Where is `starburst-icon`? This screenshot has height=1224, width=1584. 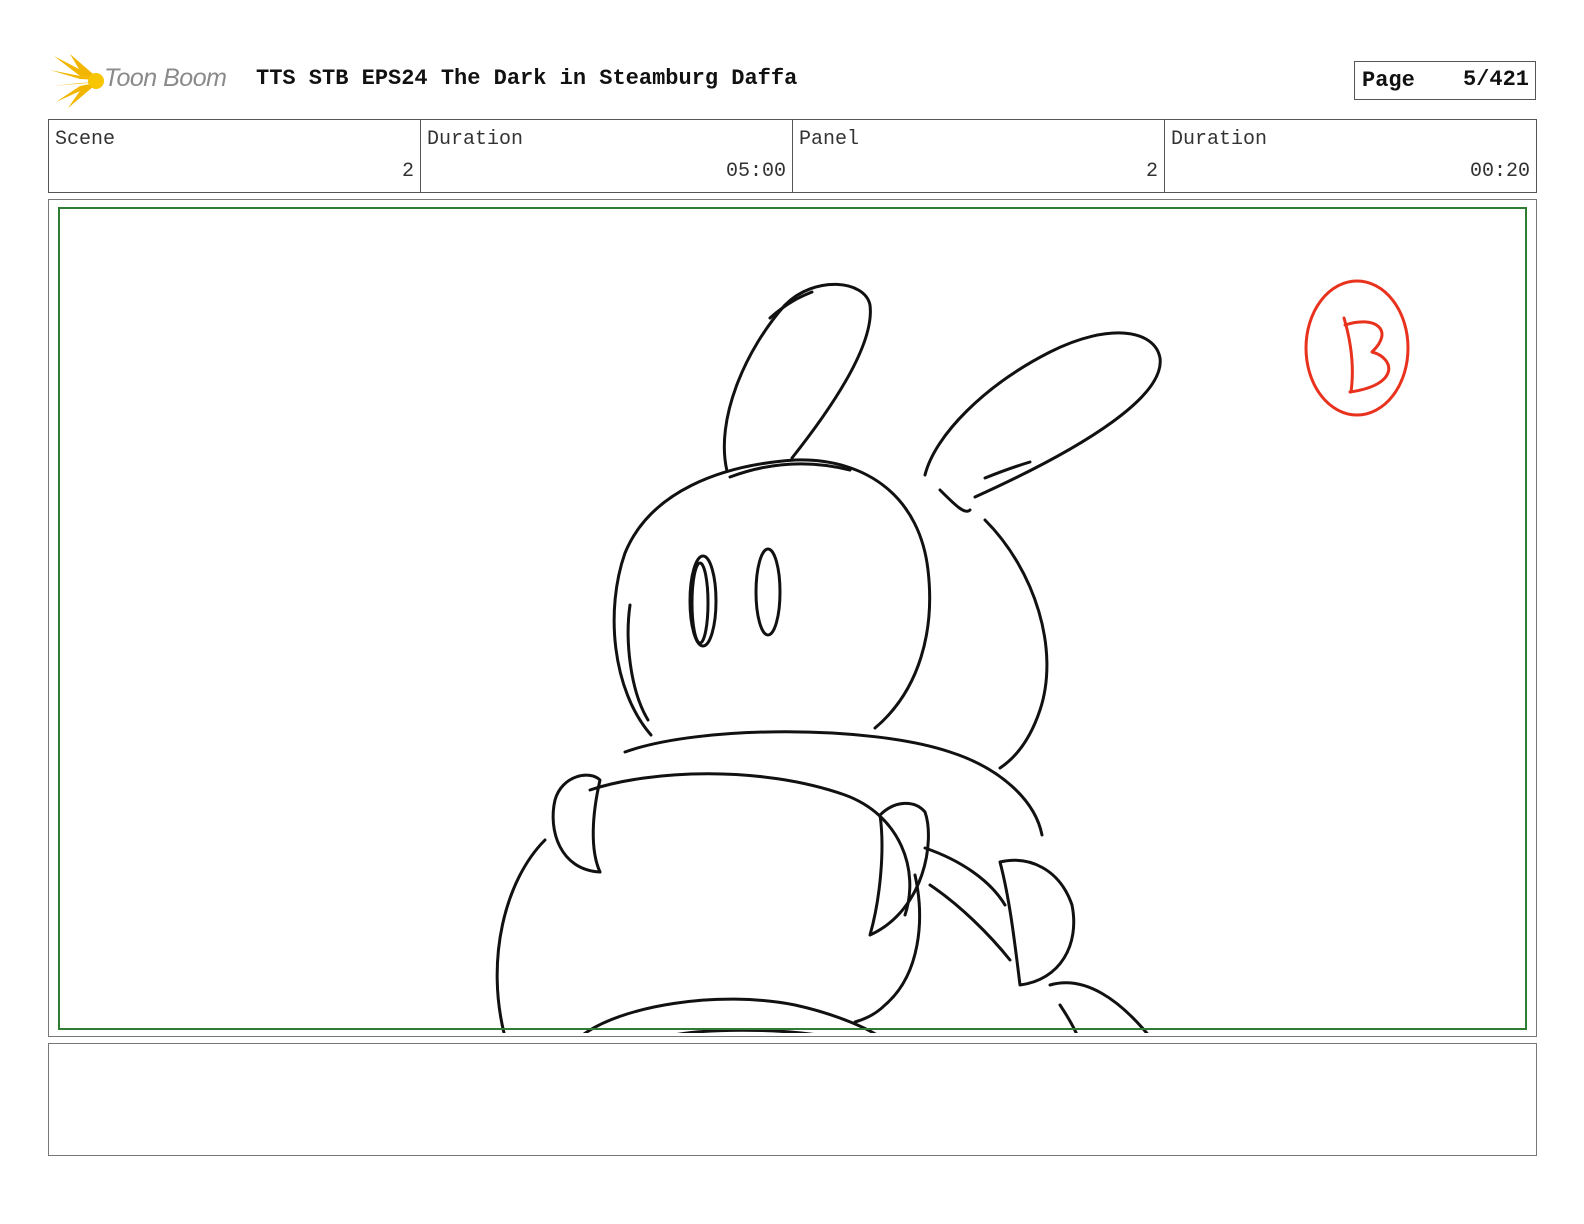
starburst-icon is located at coordinates (77, 81).